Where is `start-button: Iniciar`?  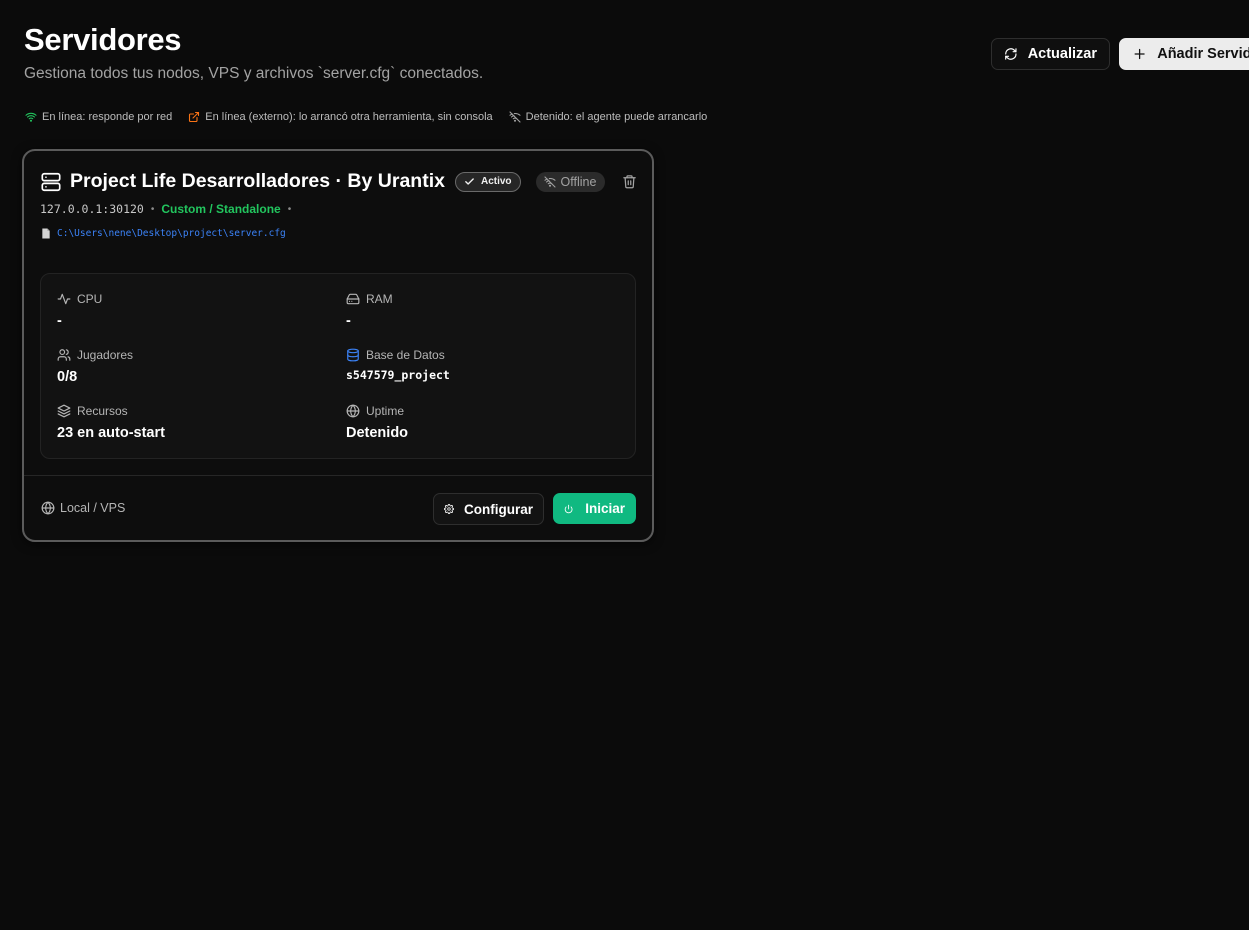 start-button: Iniciar is located at coordinates (594, 508).